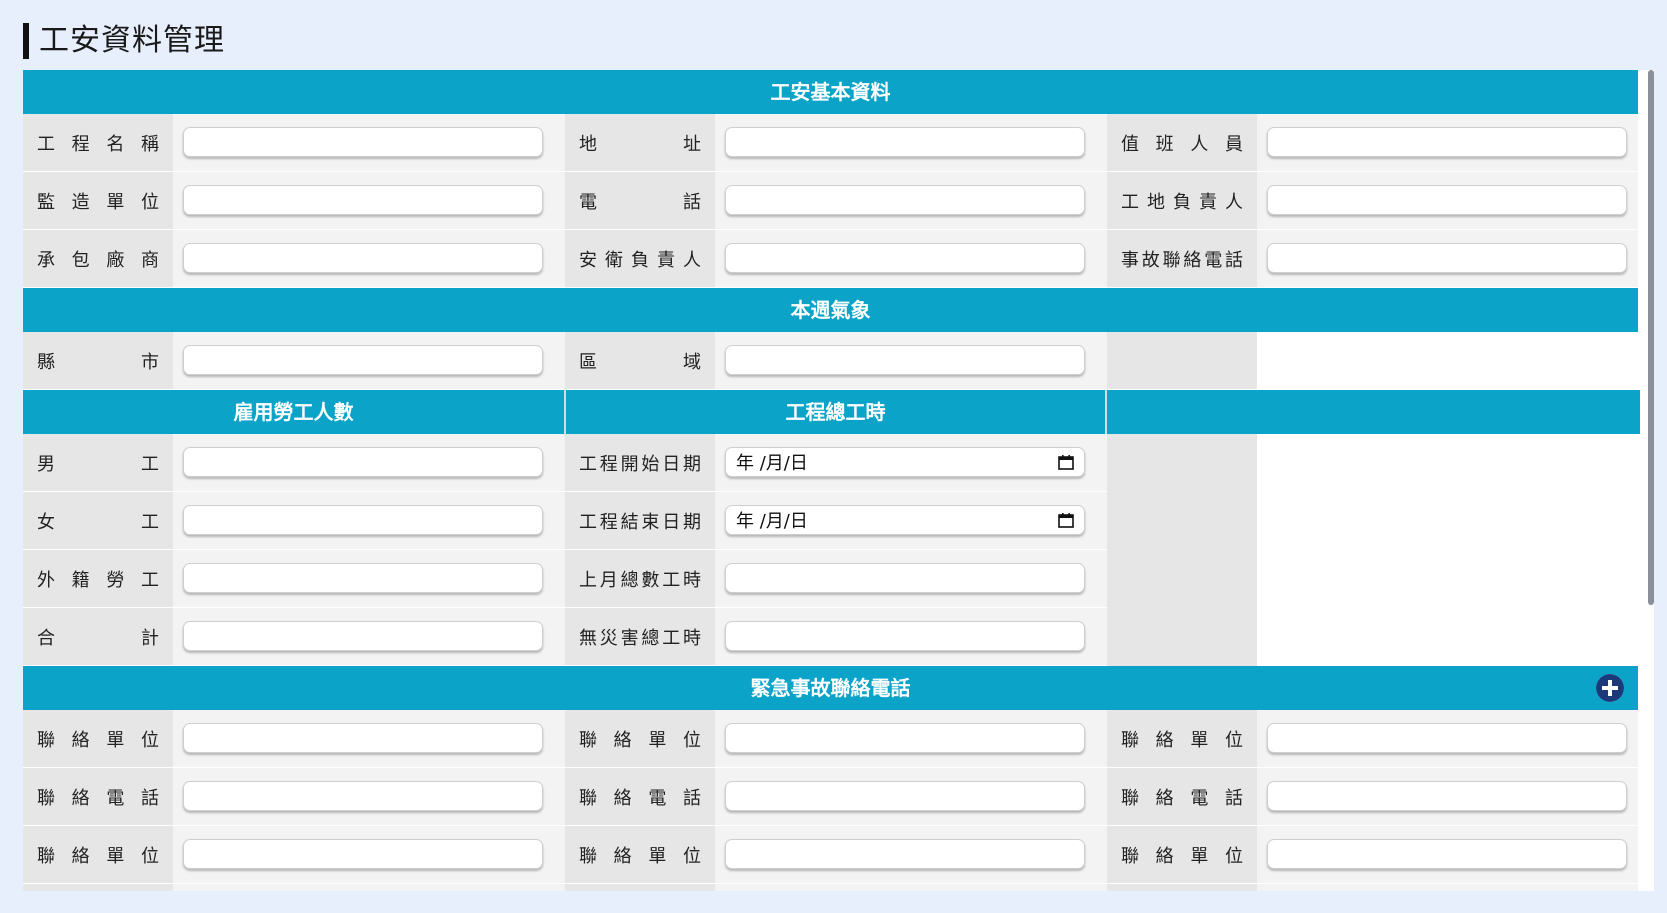  I want to click on site-manager-input, so click(1447, 200).